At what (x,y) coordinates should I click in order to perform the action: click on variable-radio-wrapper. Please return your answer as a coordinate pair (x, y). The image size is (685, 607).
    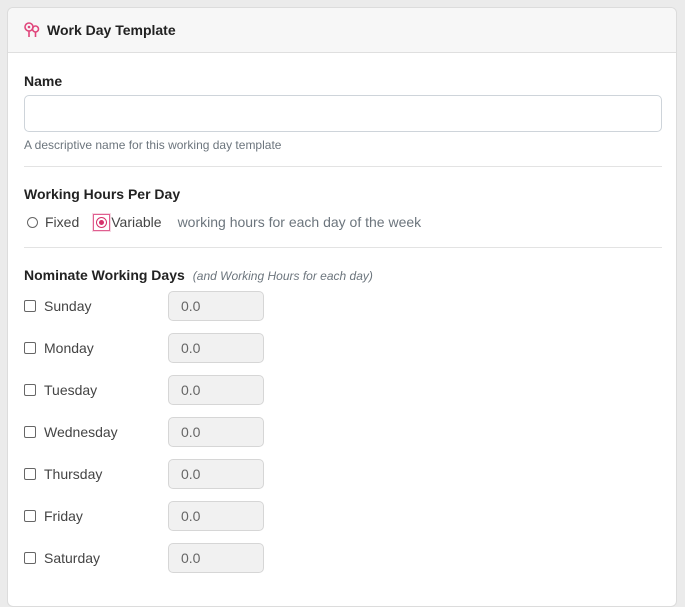
    Looking at the image, I should click on (102, 222).